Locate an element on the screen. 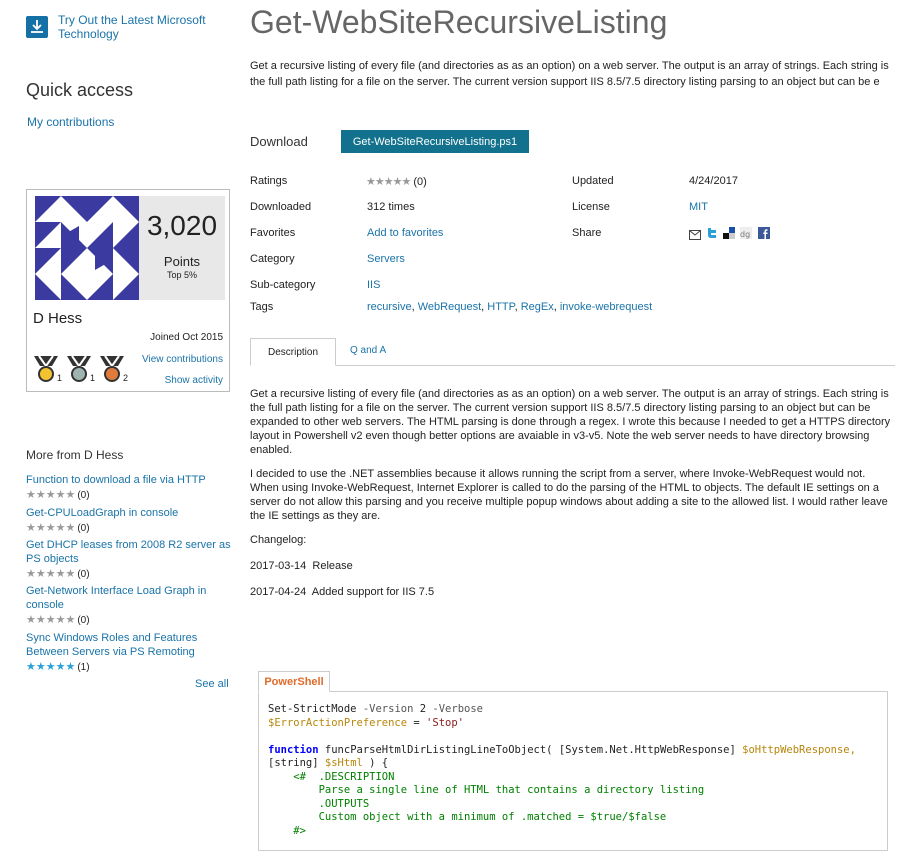 Image resolution: width=910 pixels, height=851 pixels. updated-label: Updated is located at coordinates (593, 181).